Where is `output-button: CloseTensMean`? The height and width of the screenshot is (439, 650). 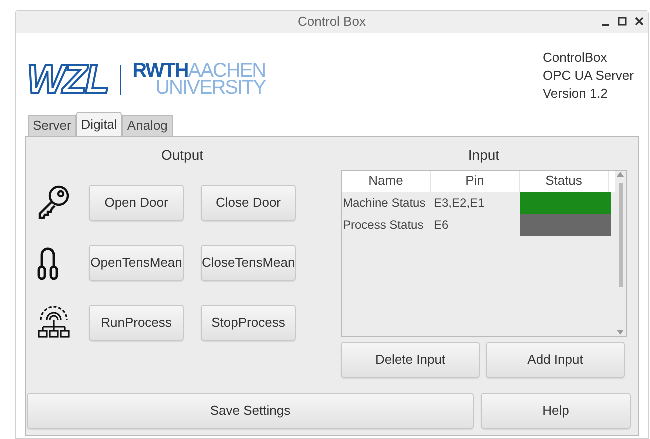 output-button: CloseTensMean is located at coordinates (248, 263).